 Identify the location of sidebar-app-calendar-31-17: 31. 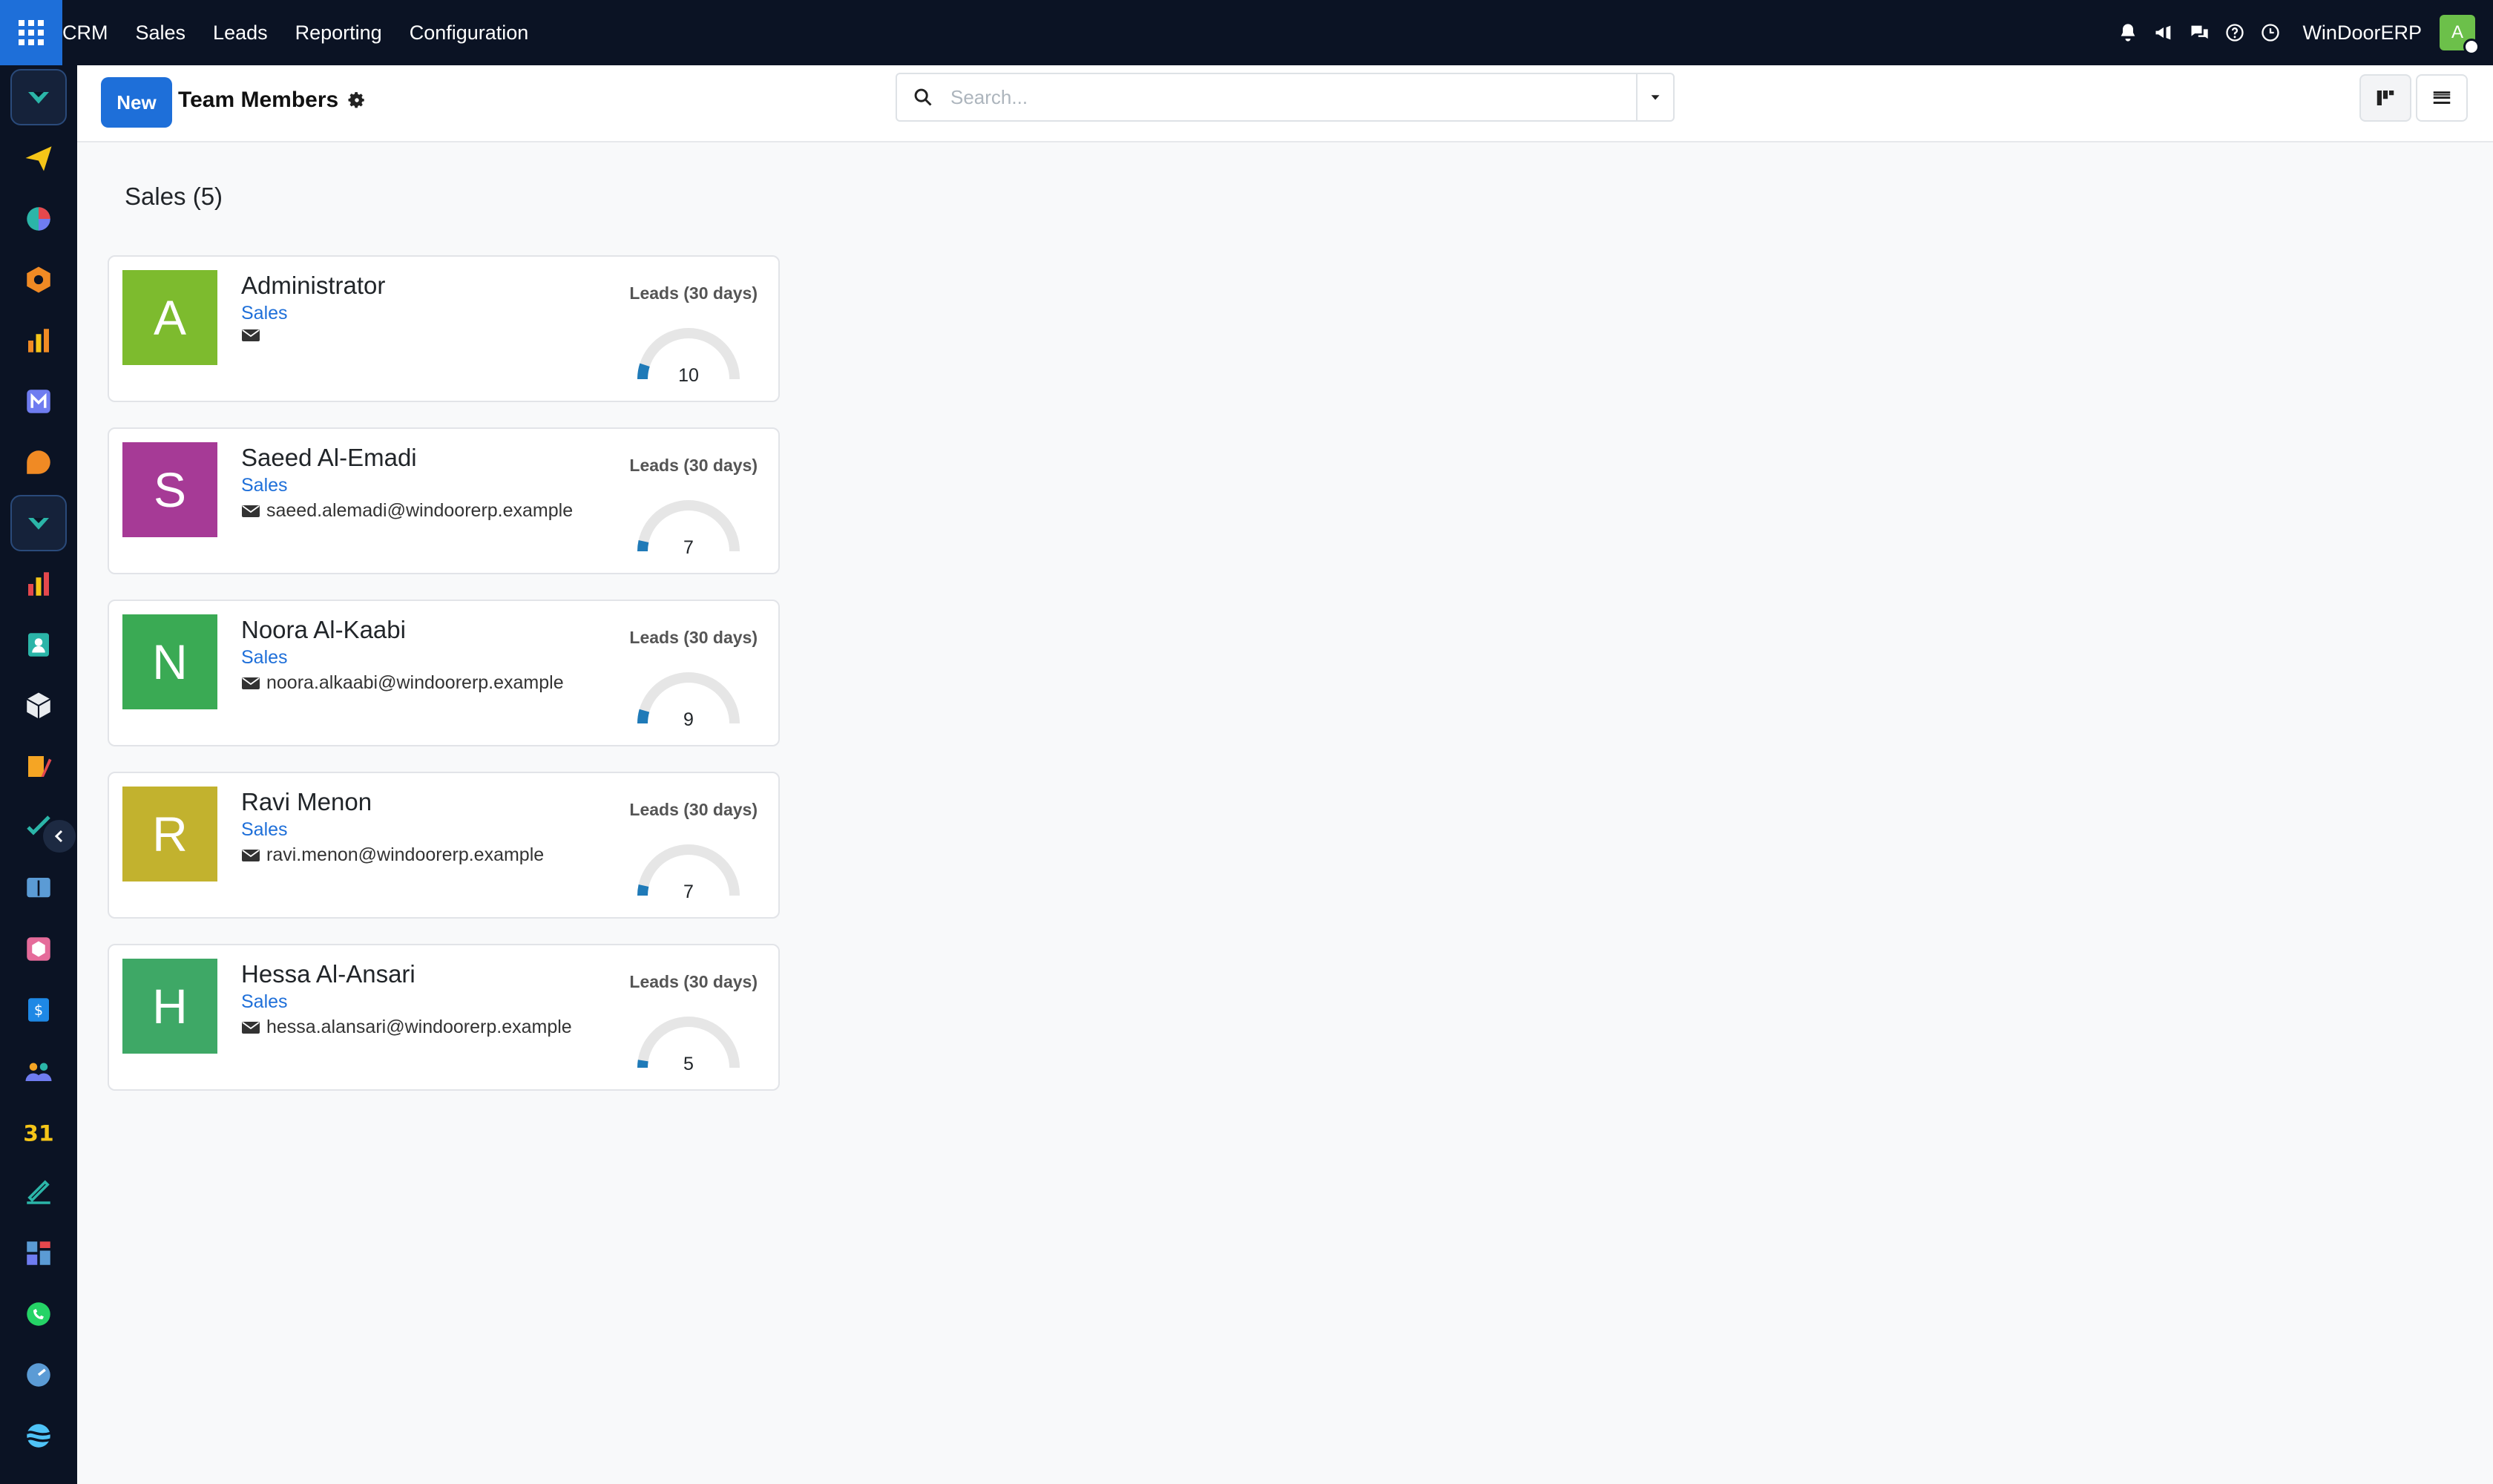
(38, 1131).